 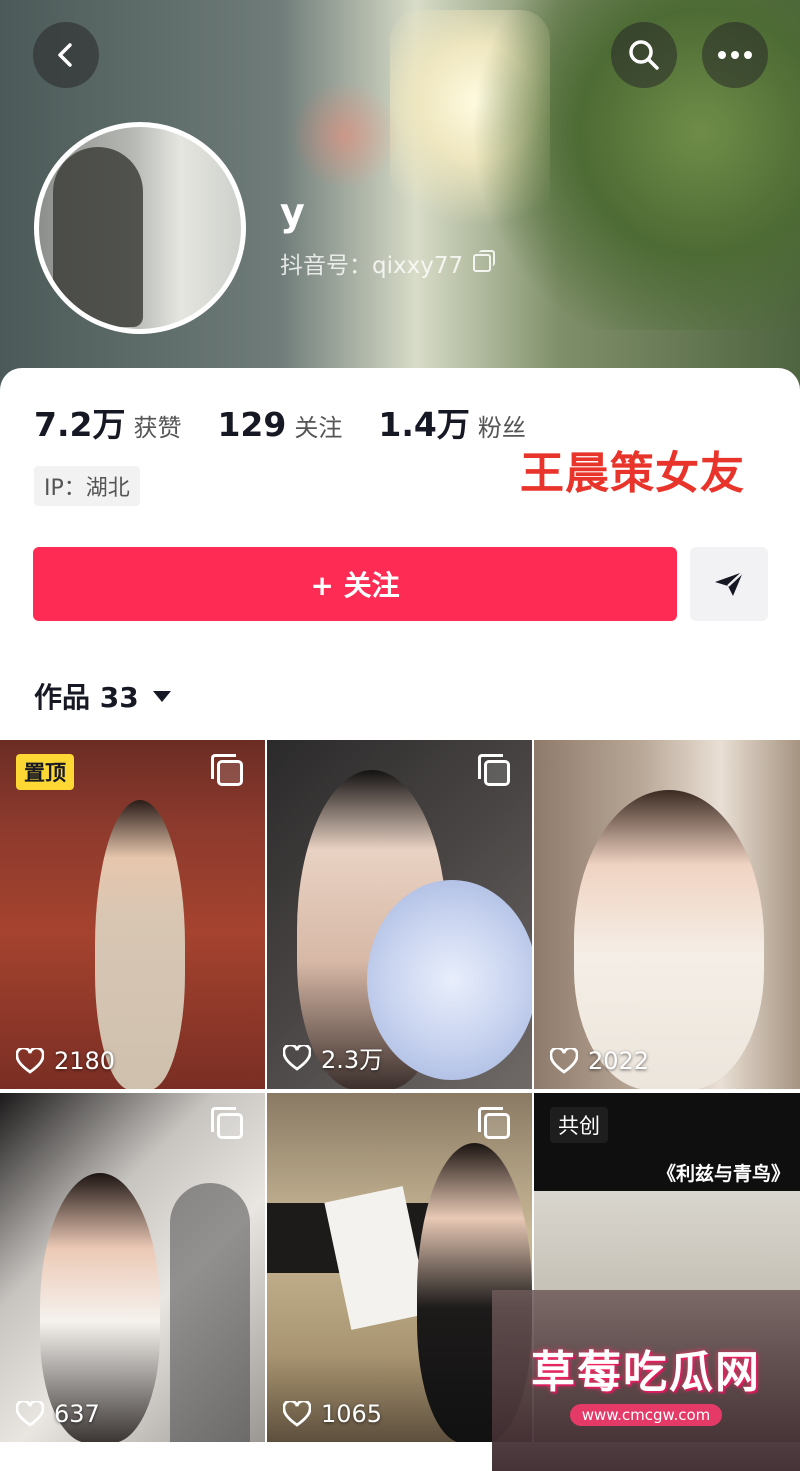 I want to click on avatar, so click(x=140, y=228).